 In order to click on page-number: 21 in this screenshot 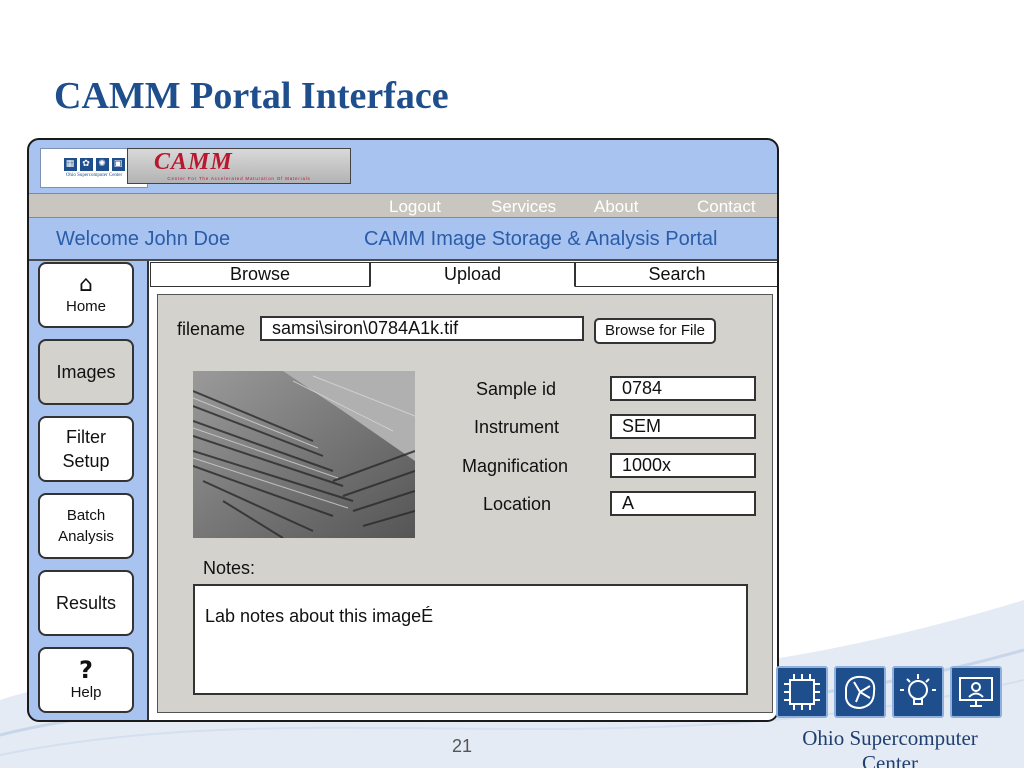, I will do `click(462, 746)`.